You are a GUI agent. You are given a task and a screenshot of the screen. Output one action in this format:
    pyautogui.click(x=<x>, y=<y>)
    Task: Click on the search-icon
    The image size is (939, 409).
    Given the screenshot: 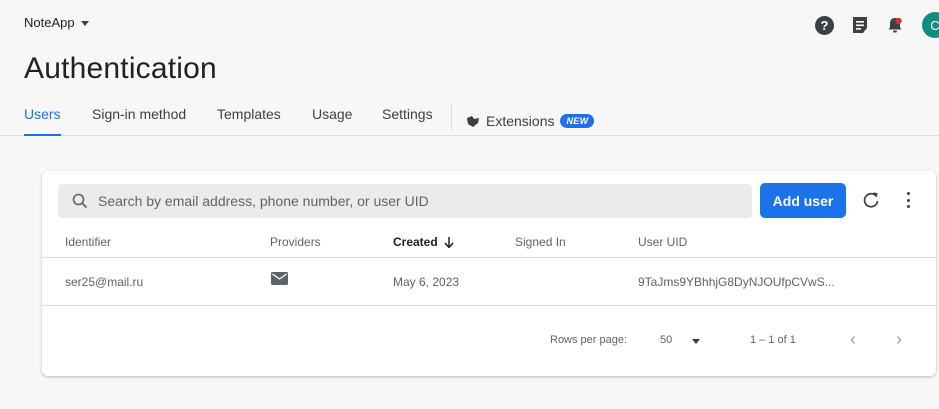 What is the action you would take?
    pyautogui.click(x=80, y=201)
    